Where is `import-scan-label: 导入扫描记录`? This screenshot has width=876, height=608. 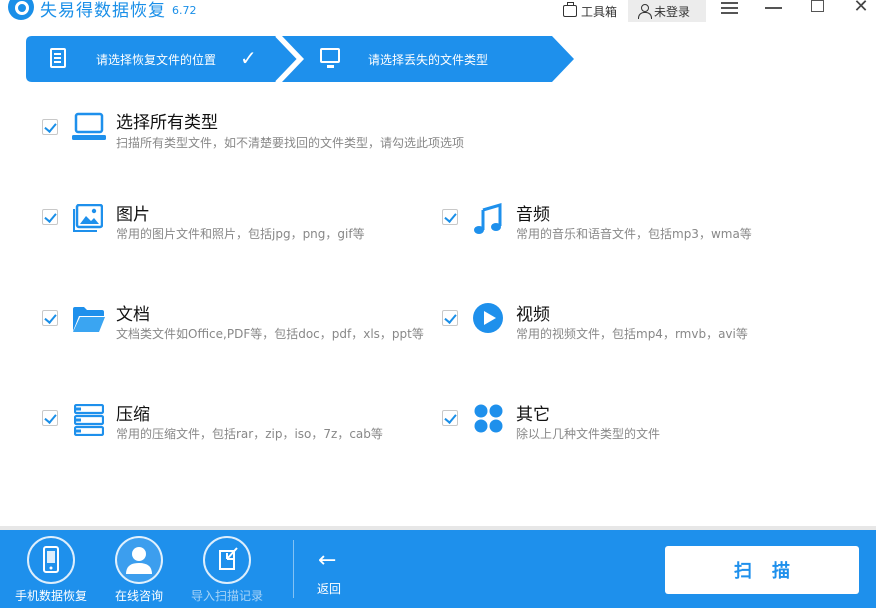
import-scan-label: 导入扫描记录 is located at coordinates (227, 596).